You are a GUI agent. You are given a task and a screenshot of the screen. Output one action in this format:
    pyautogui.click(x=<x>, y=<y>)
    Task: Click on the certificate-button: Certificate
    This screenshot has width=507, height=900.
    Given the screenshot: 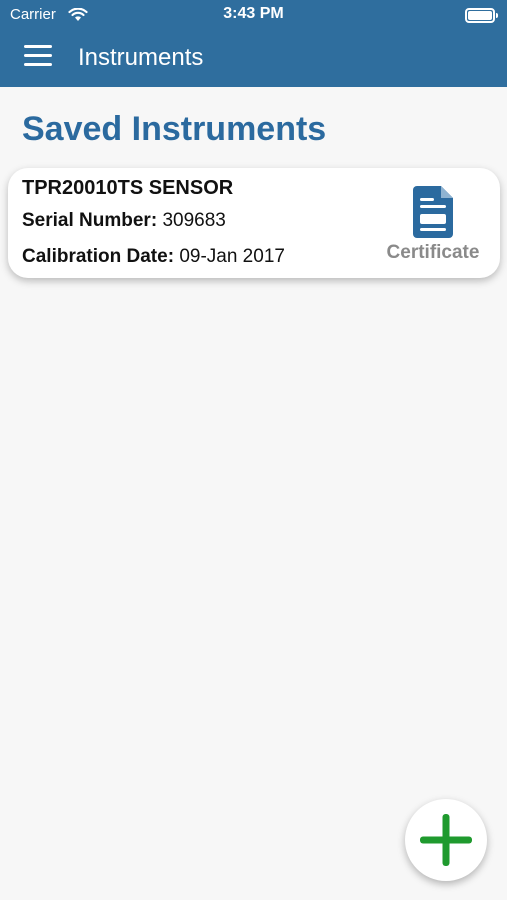 What is the action you would take?
    pyautogui.click(x=433, y=226)
    